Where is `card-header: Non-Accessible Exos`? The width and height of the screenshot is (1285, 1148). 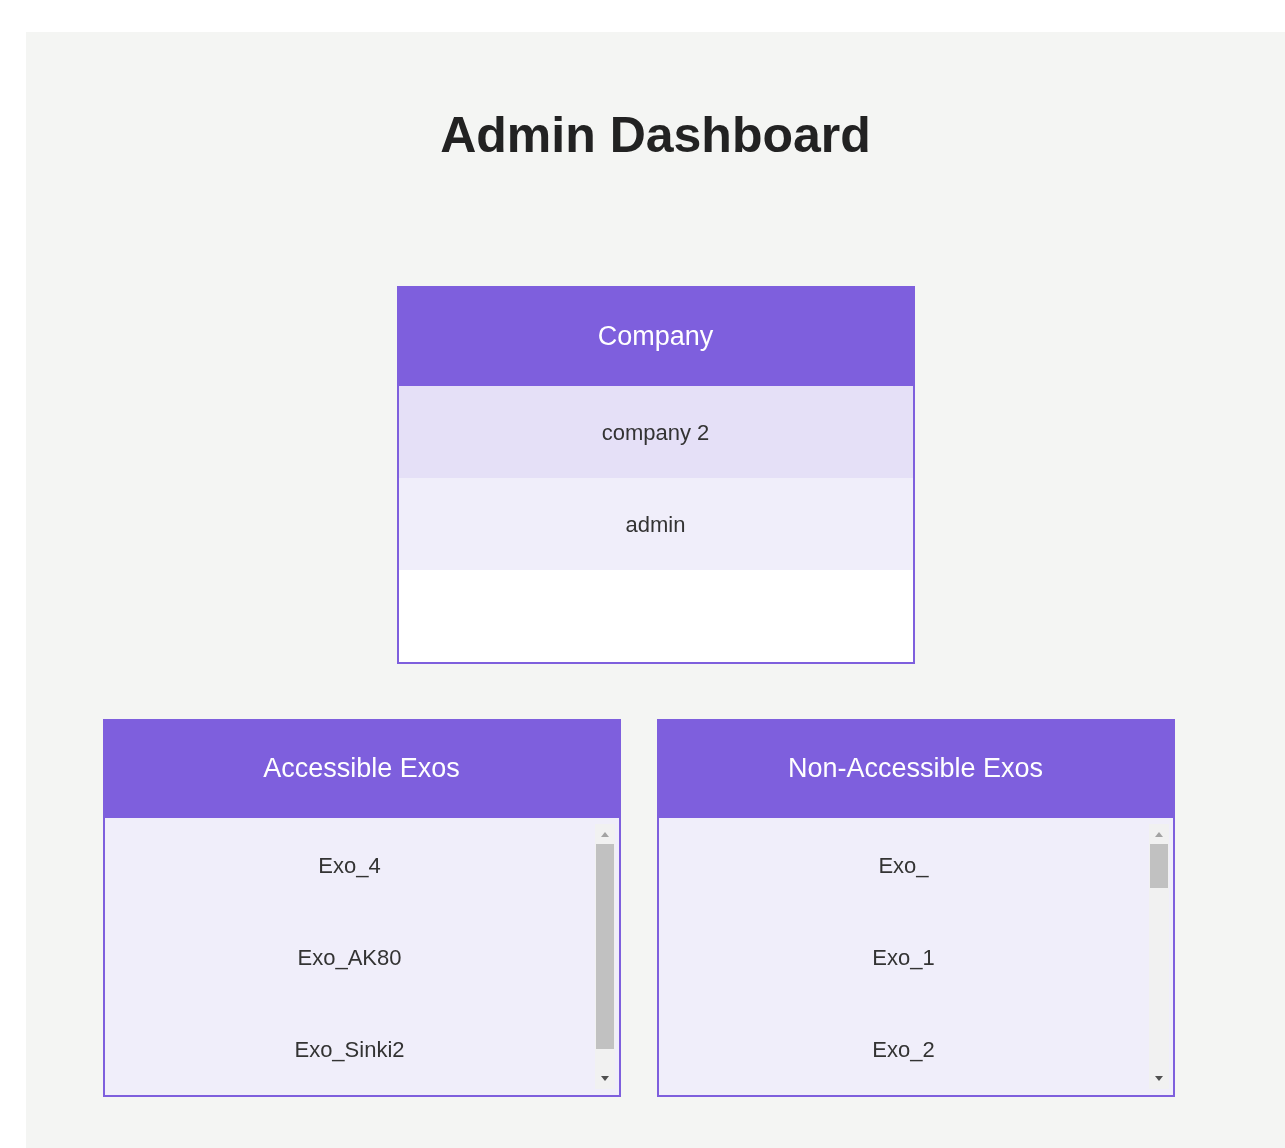 card-header: Non-Accessible Exos is located at coordinates (915, 768).